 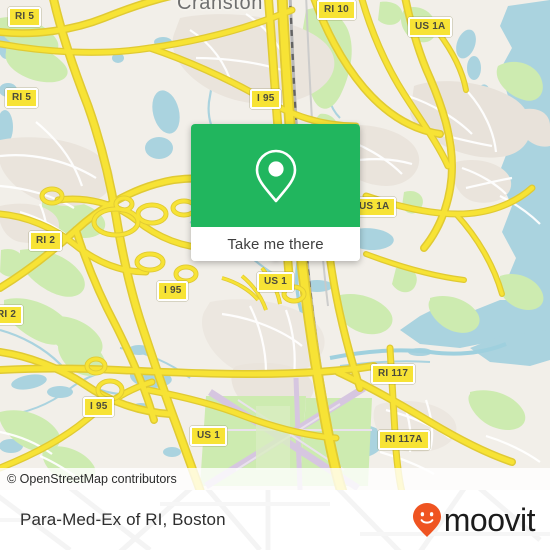 I want to click on moovit-wordmark: moovit, so click(x=489, y=520).